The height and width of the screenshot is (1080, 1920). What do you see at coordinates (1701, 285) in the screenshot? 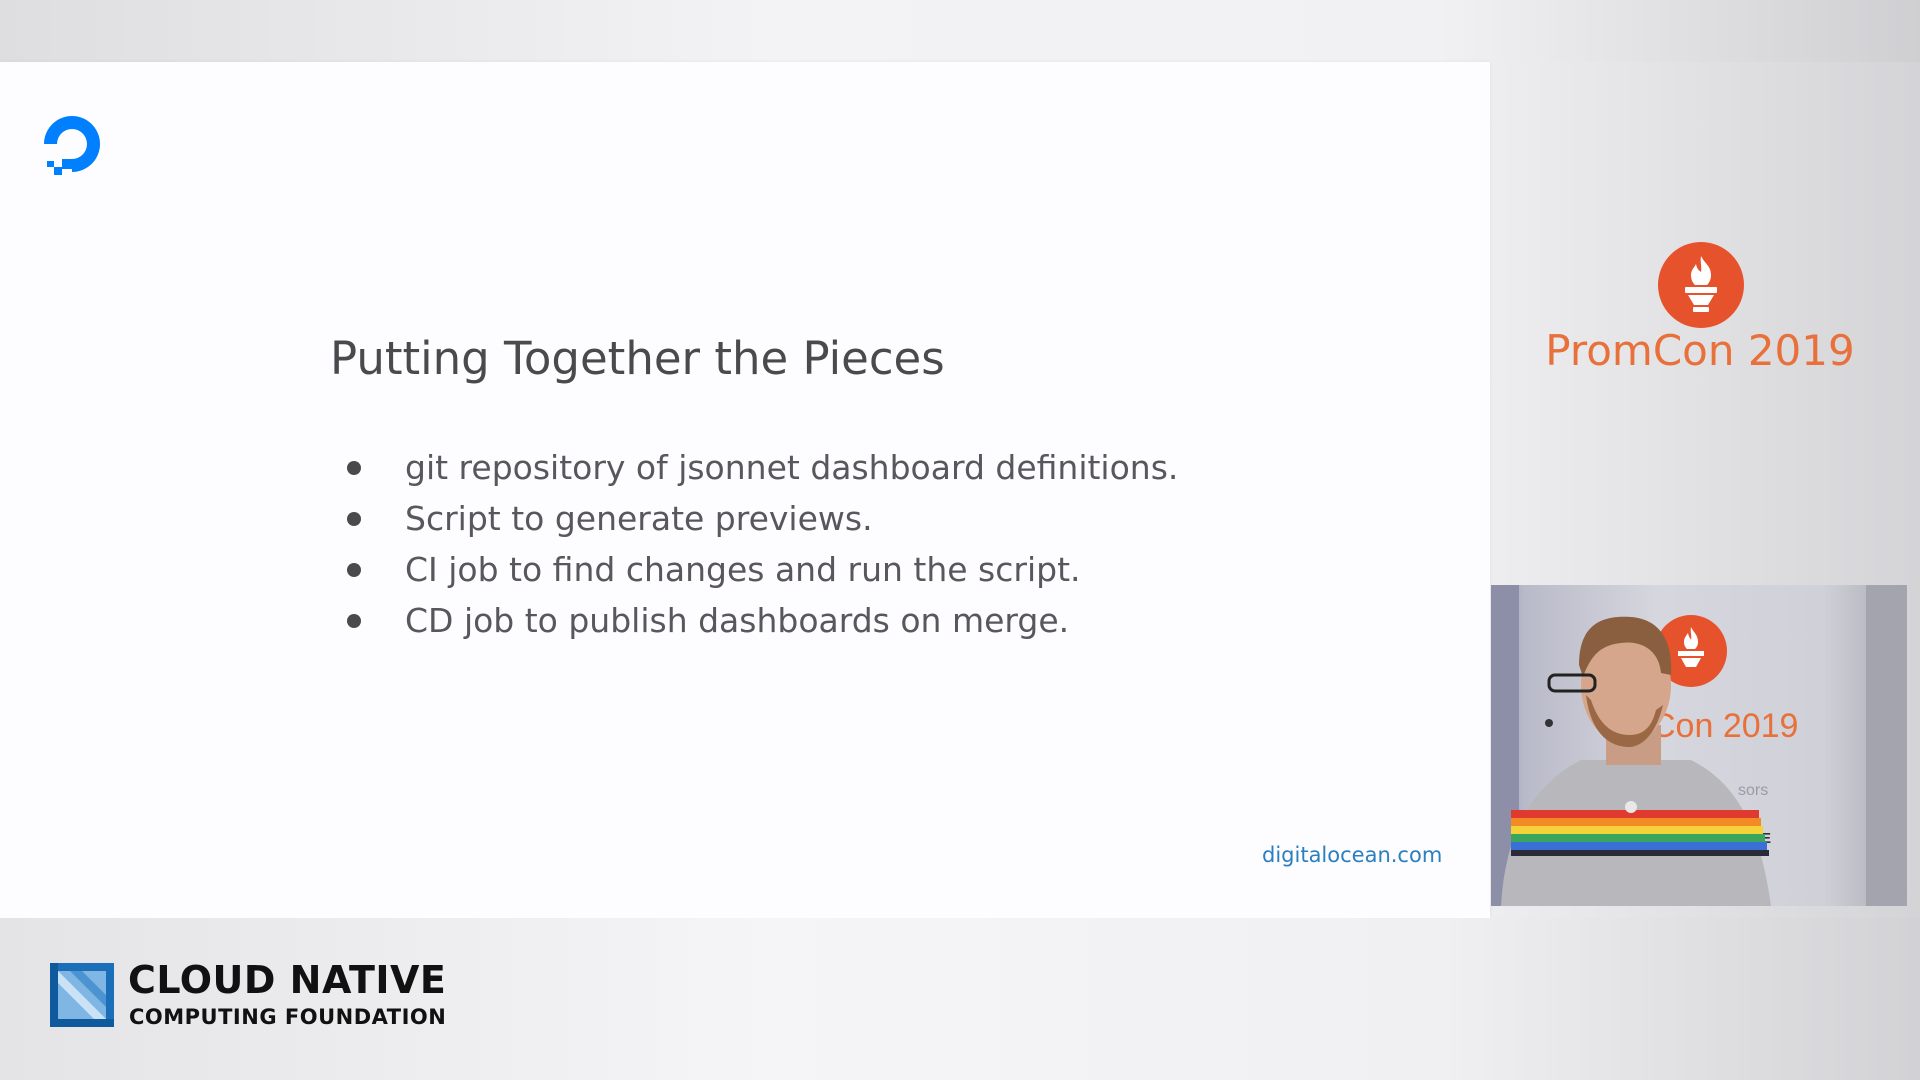
I see `prometheus-torch-icon` at bounding box center [1701, 285].